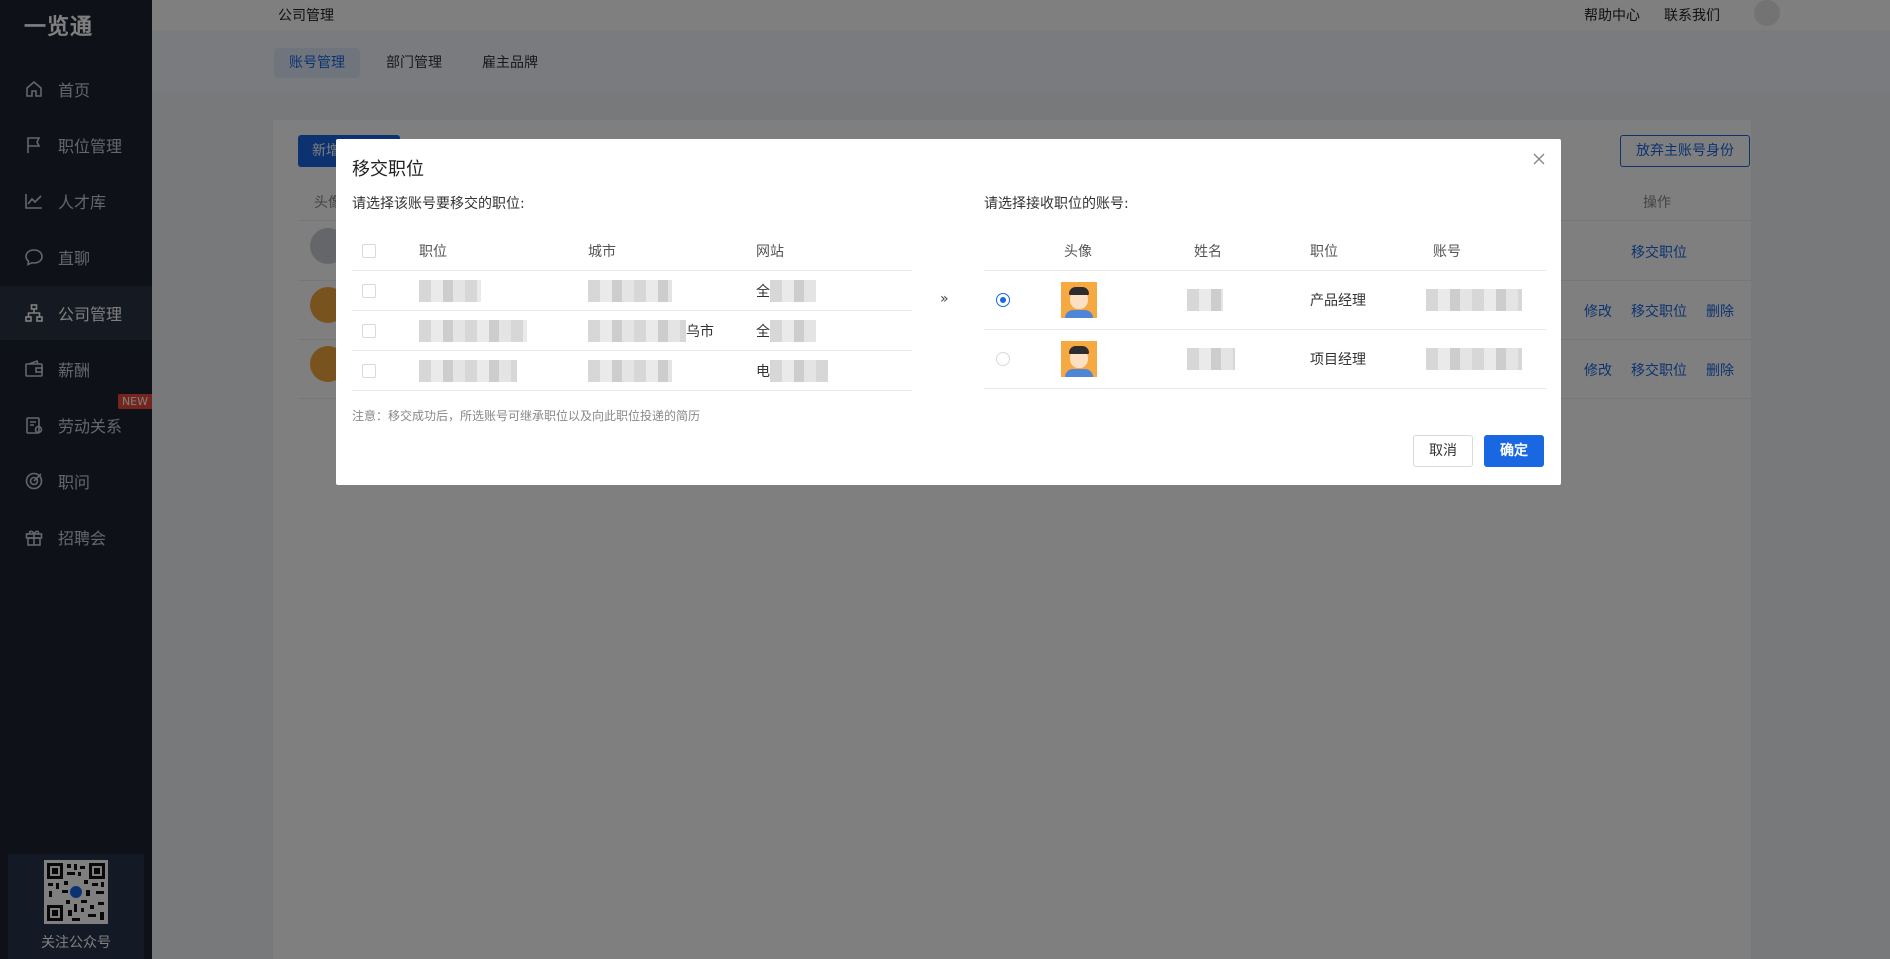  Describe the element at coordinates (602, 251) in the screenshot. I see `column-header-city: 城市` at that location.